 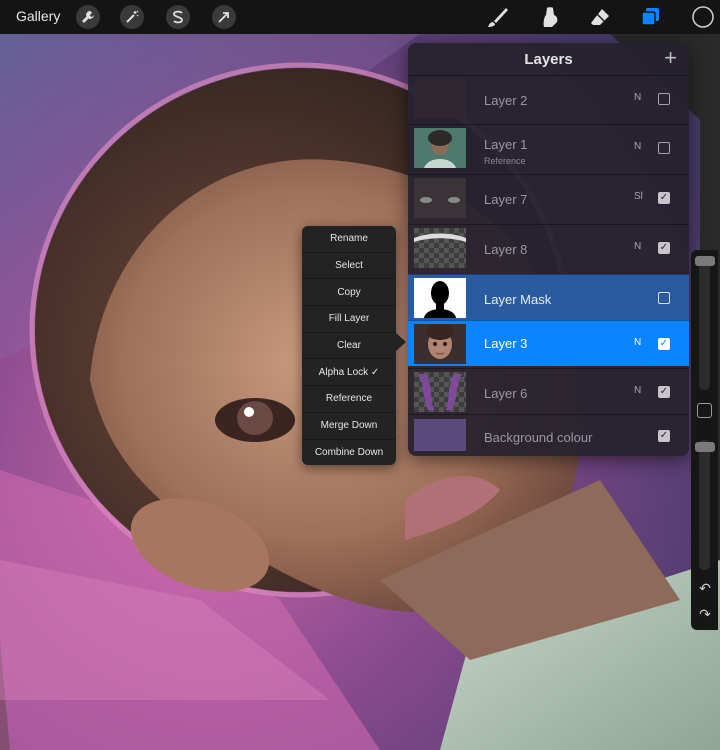 I want to click on opacity-slider, so click(x=704, y=505).